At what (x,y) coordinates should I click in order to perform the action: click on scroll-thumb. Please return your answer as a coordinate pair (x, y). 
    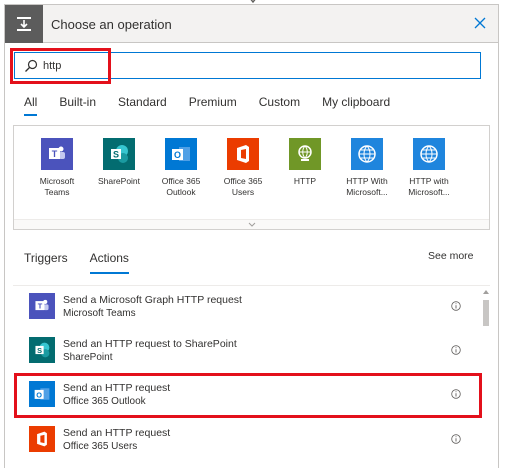
    Looking at the image, I should click on (486, 313).